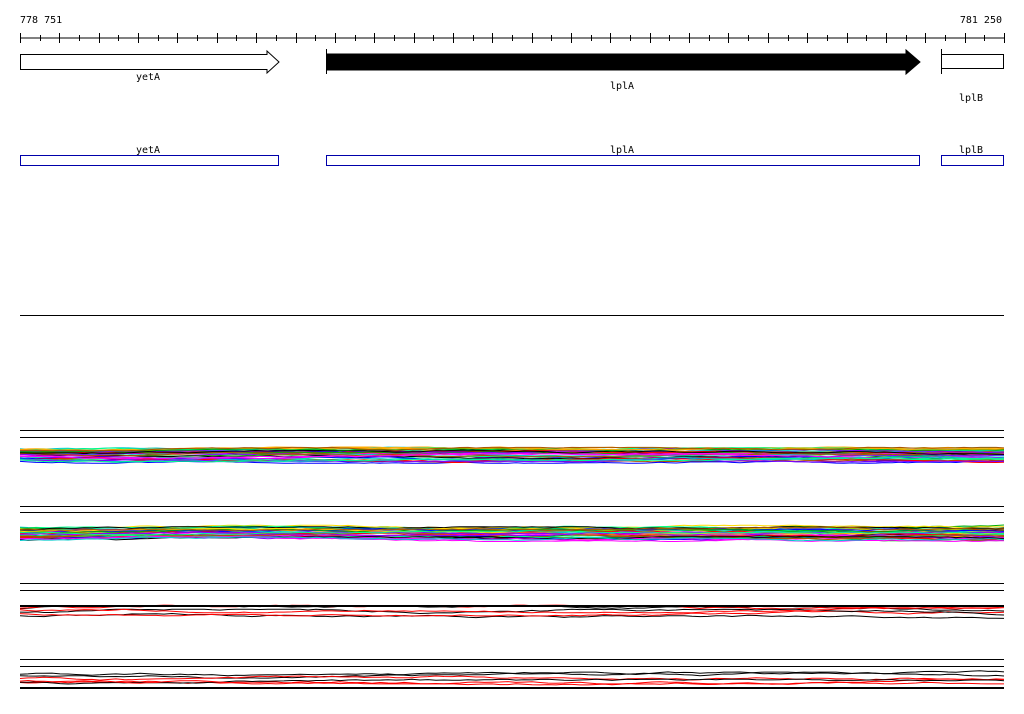 The width and height of the screenshot is (1024, 714). I want to click on gene-yetA: yetA, so click(150, 66).